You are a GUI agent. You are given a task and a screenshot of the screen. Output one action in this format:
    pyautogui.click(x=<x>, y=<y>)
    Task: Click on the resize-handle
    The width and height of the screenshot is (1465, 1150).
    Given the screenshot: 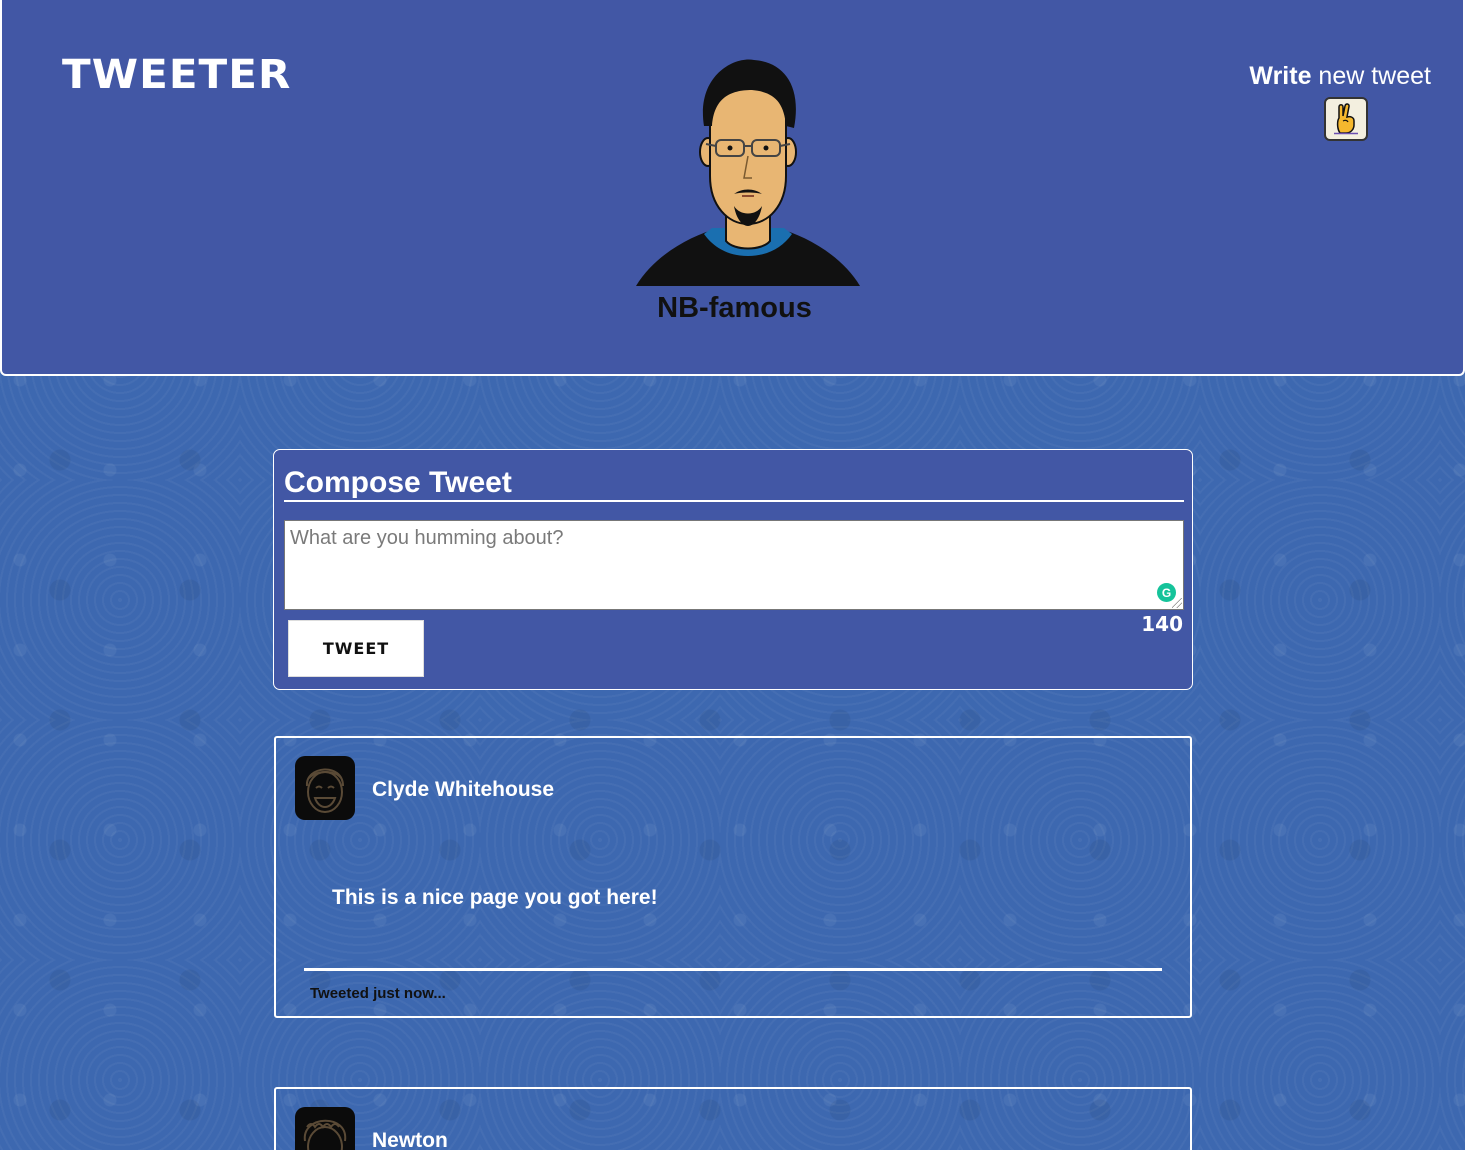 What is the action you would take?
    pyautogui.click(x=1177, y=603)
    